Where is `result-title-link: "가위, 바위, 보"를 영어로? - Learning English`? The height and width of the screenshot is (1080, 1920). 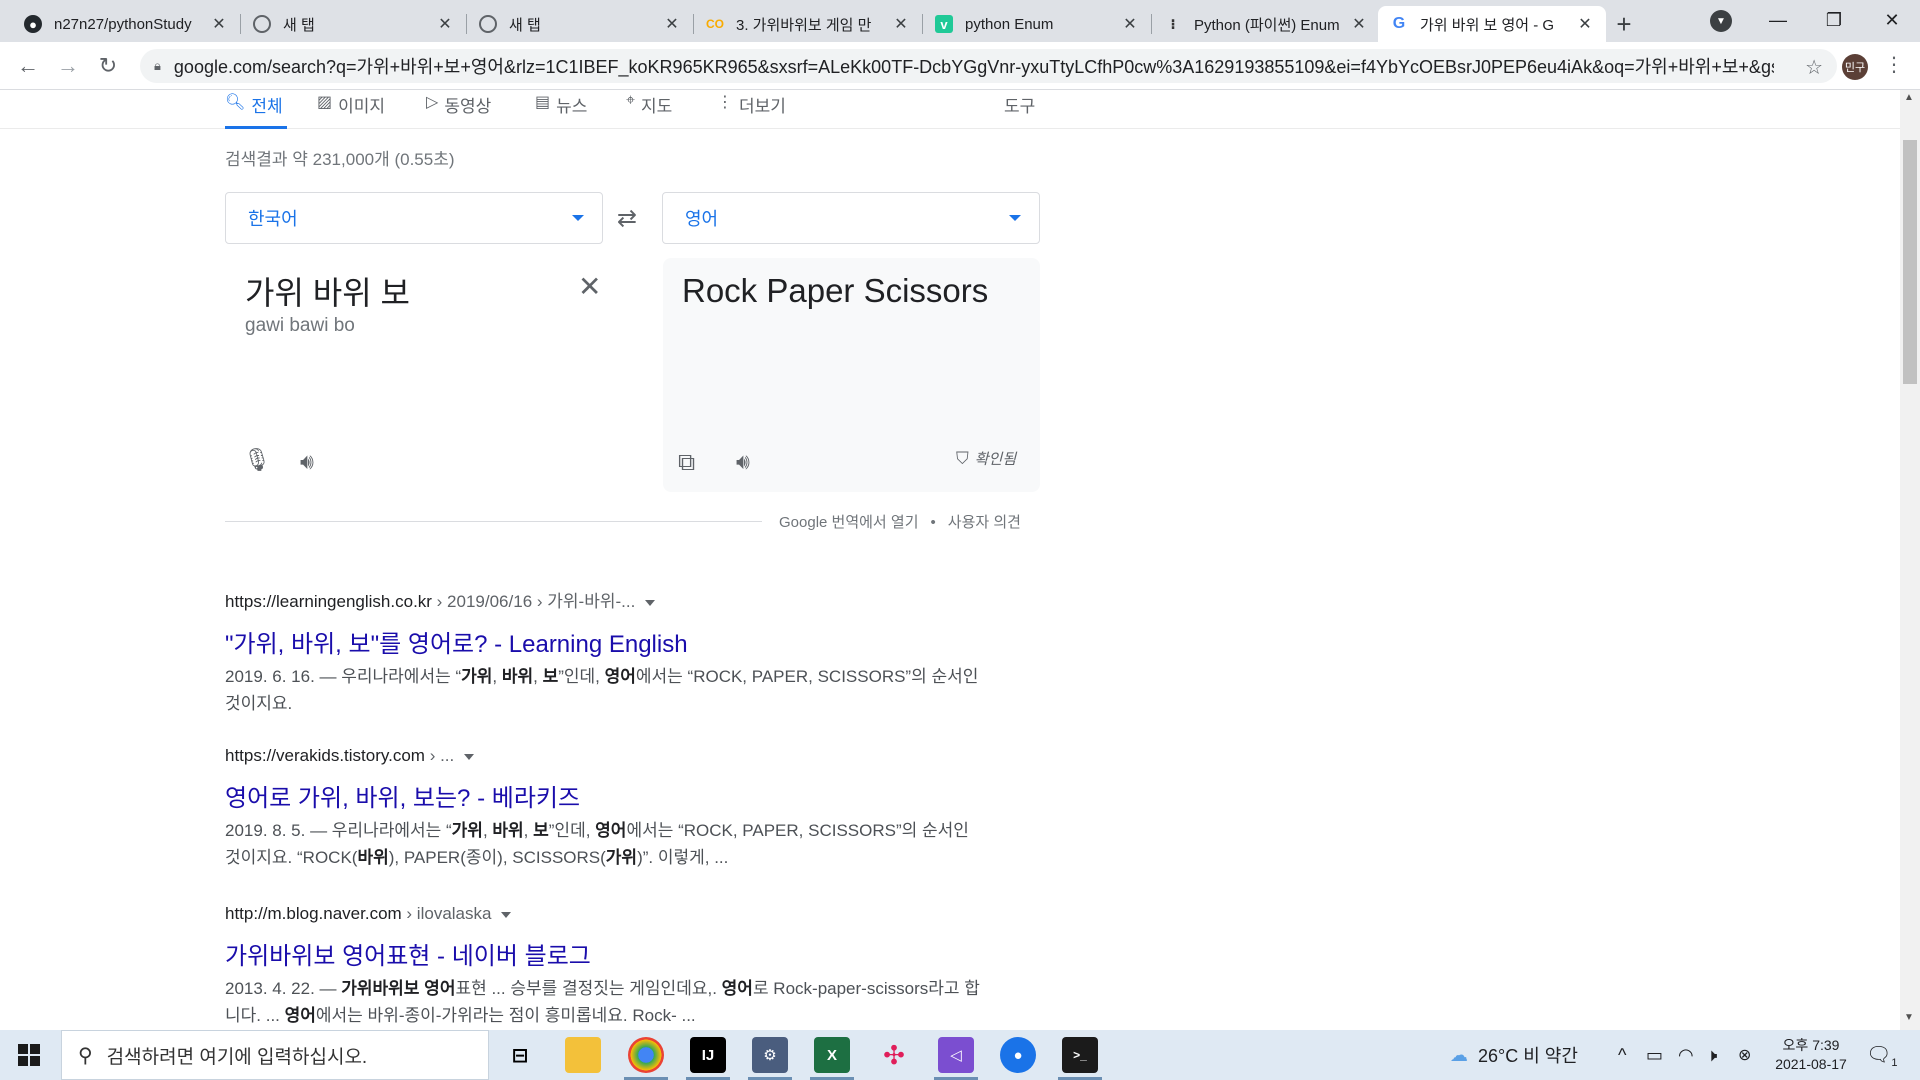 result-title-link: "가위, 바위, 보"를 영어로? - Learning English is located at coordinates (605, 641).